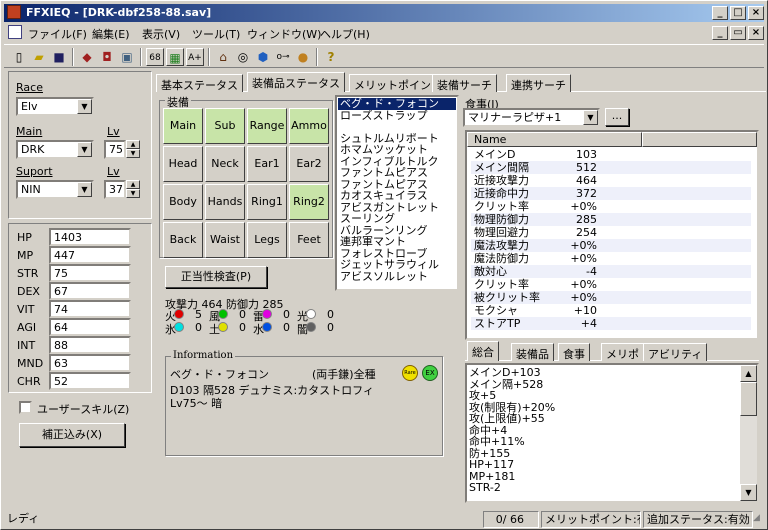 Image resolution: width=768 pixels, height=530 pixels. Describe the element at coordinates (611, 232) in the screenshot. I see `stat-row: 物理回避力 254` at that location.